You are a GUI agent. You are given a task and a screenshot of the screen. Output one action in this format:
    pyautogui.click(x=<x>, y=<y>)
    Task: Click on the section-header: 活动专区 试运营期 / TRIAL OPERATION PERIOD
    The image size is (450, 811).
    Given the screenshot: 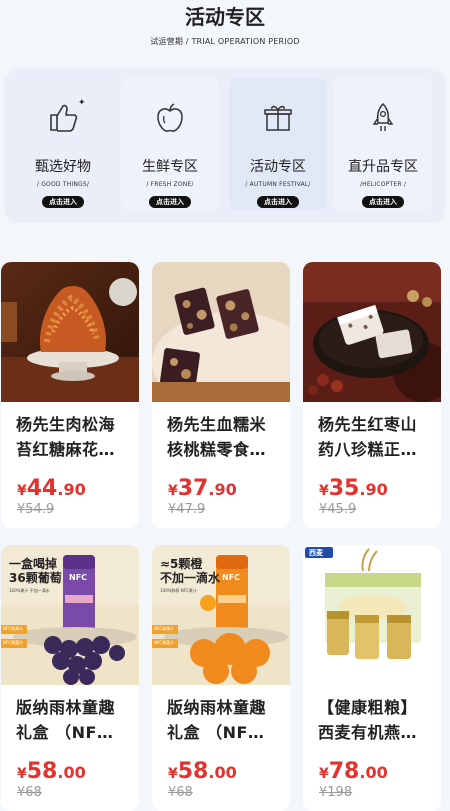 What is the action you would take?
    pyautogui.click(x=225, y=23)
    